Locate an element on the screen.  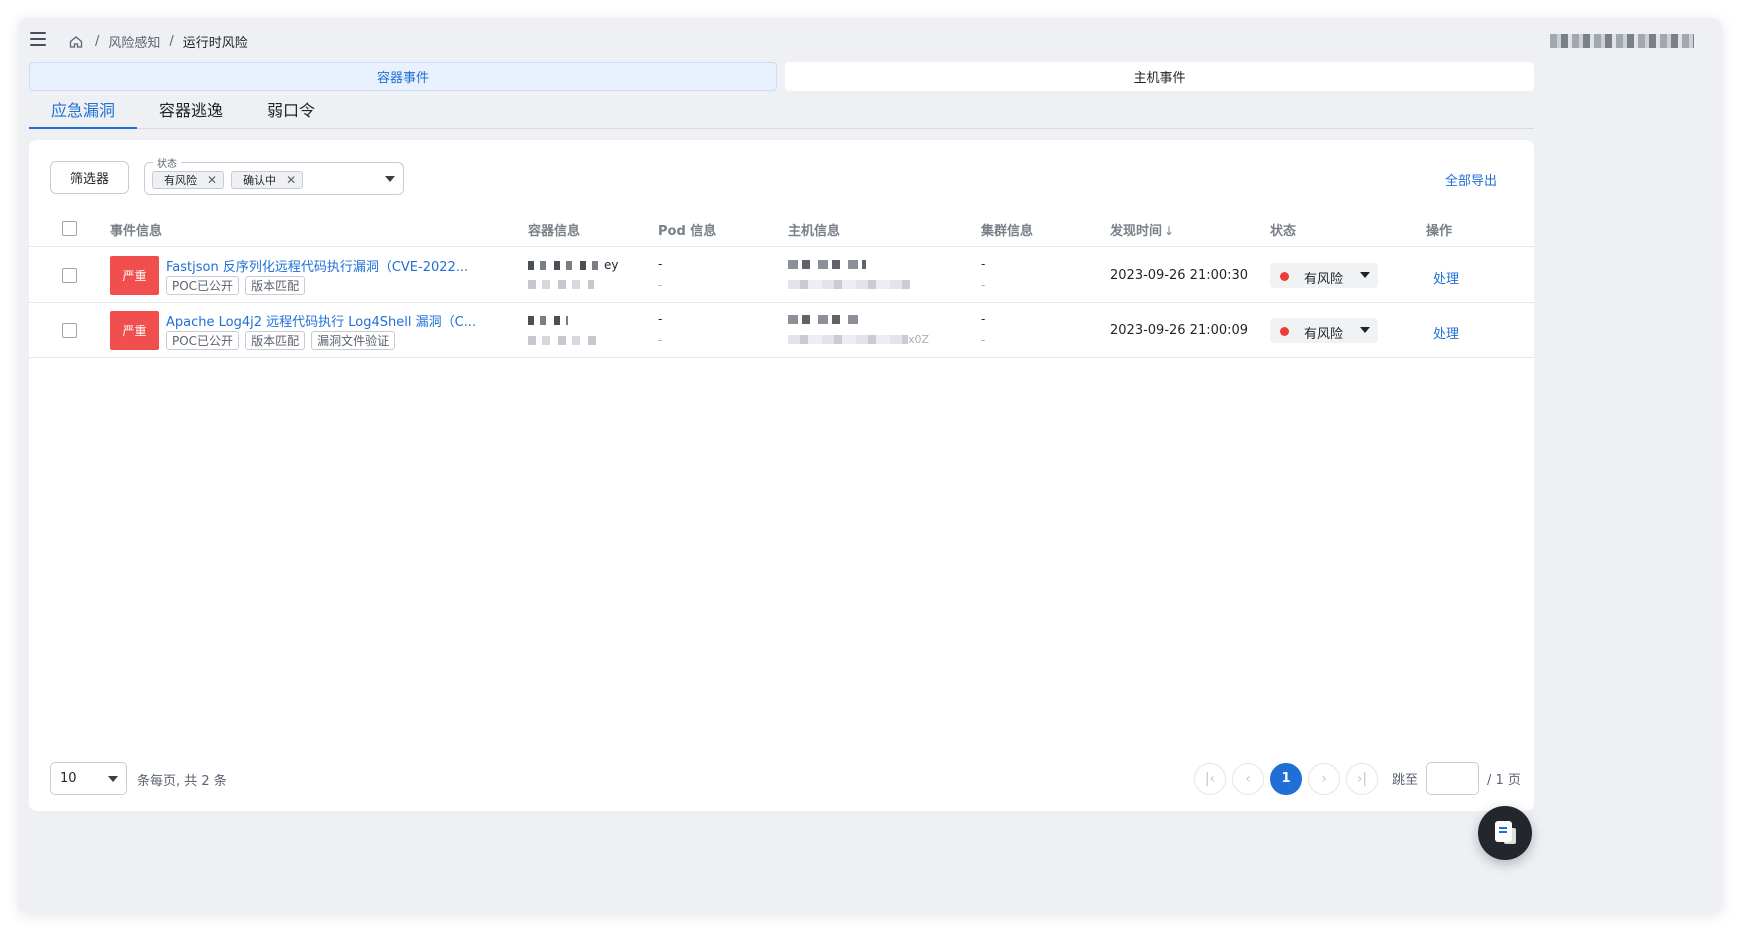
page-number-button: 1 is located at coordinates (1286, 778).